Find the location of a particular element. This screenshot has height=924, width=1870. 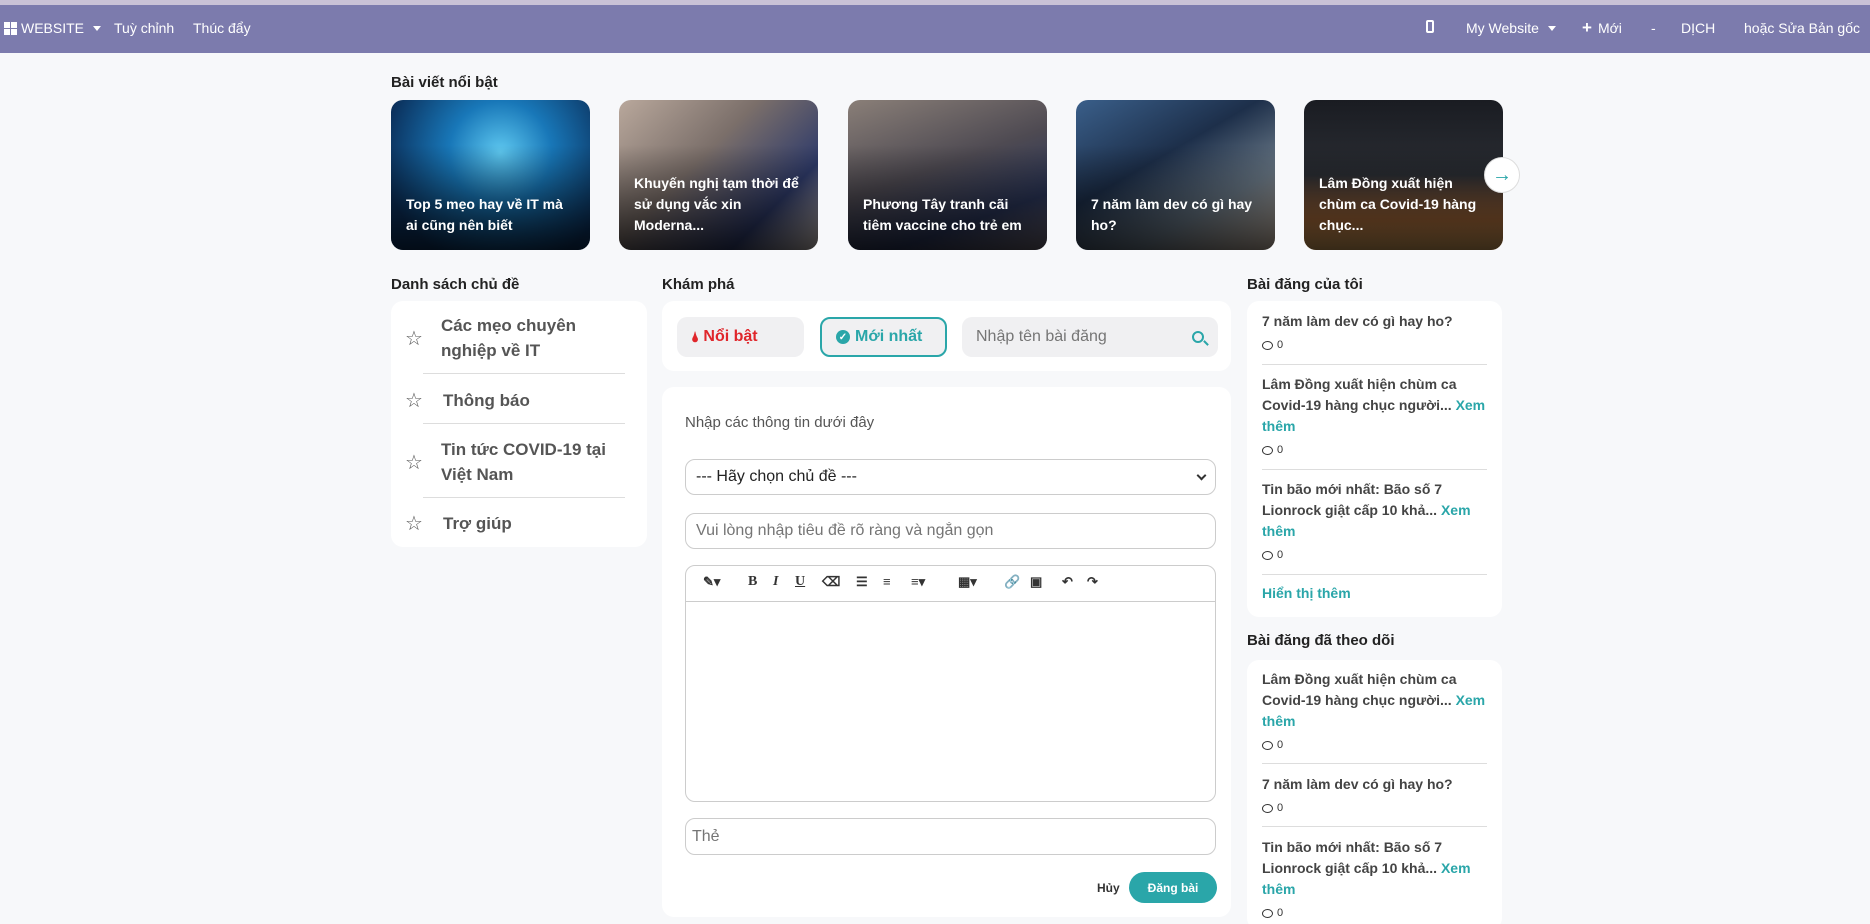

post-search-box is located at coordinates (1090, 337).